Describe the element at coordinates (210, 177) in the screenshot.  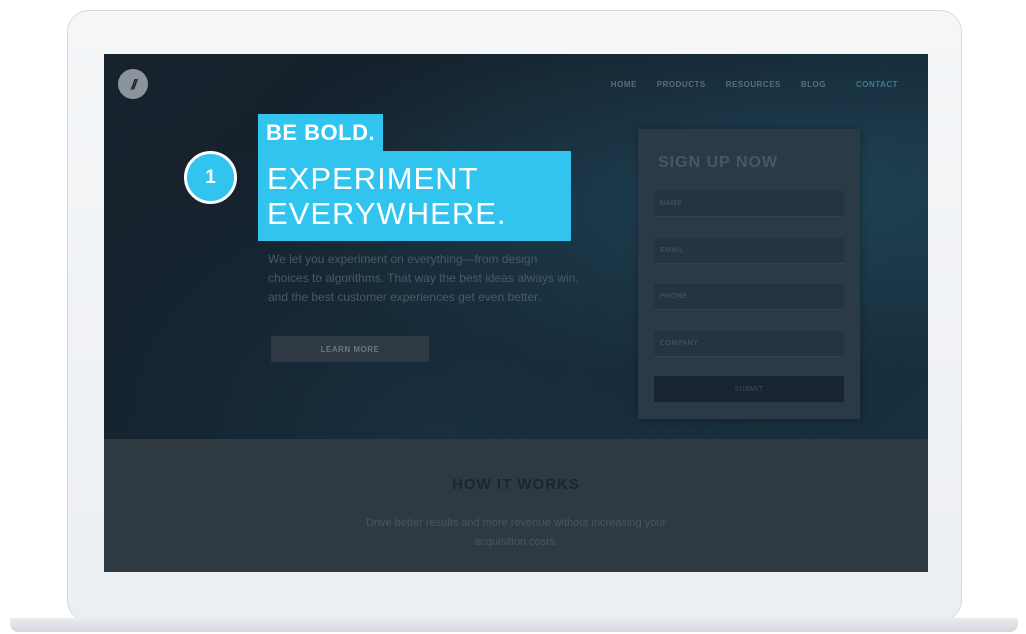
I see `step-number-badge: 1` at that location.